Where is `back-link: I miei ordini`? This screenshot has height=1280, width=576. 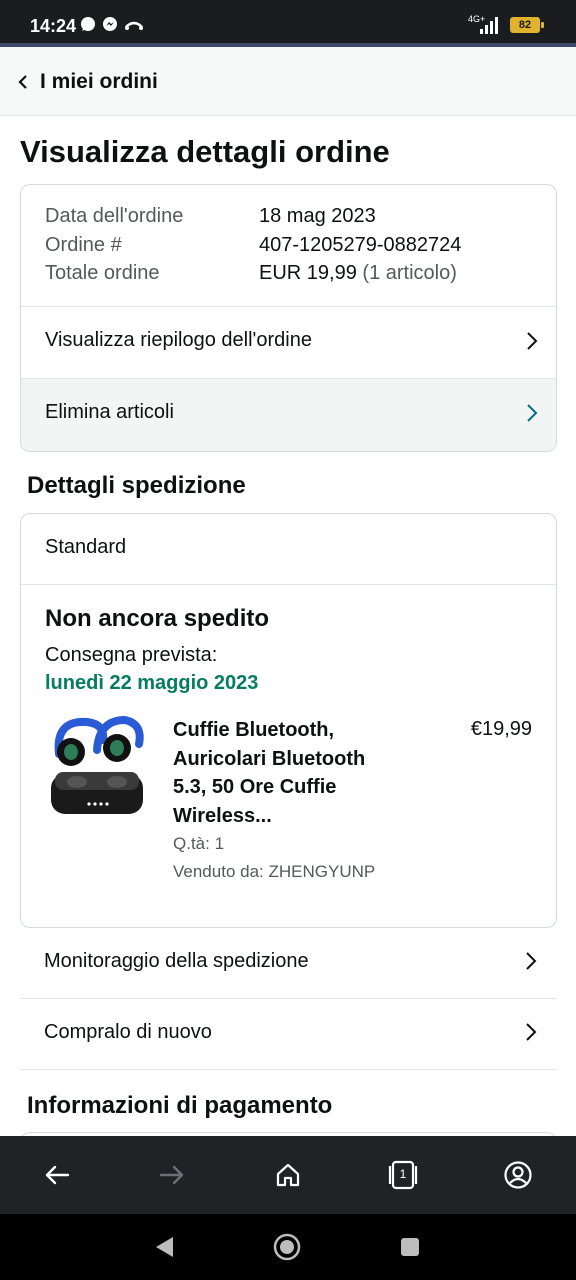
back-link: I miei ordini is located at coordinates (100, 81).